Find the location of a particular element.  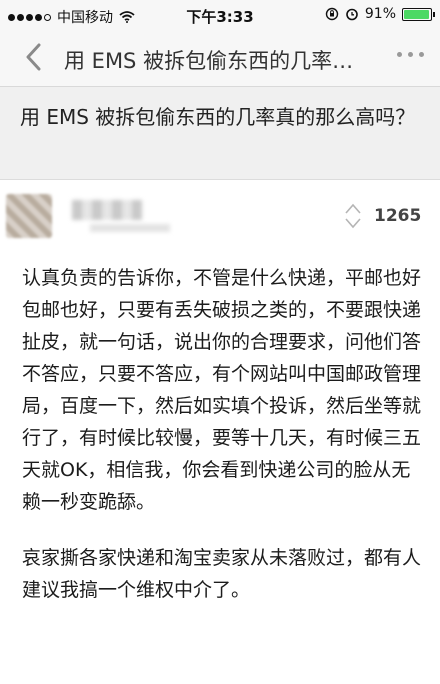

status-right: 91% is located at coordinates (380, 14).